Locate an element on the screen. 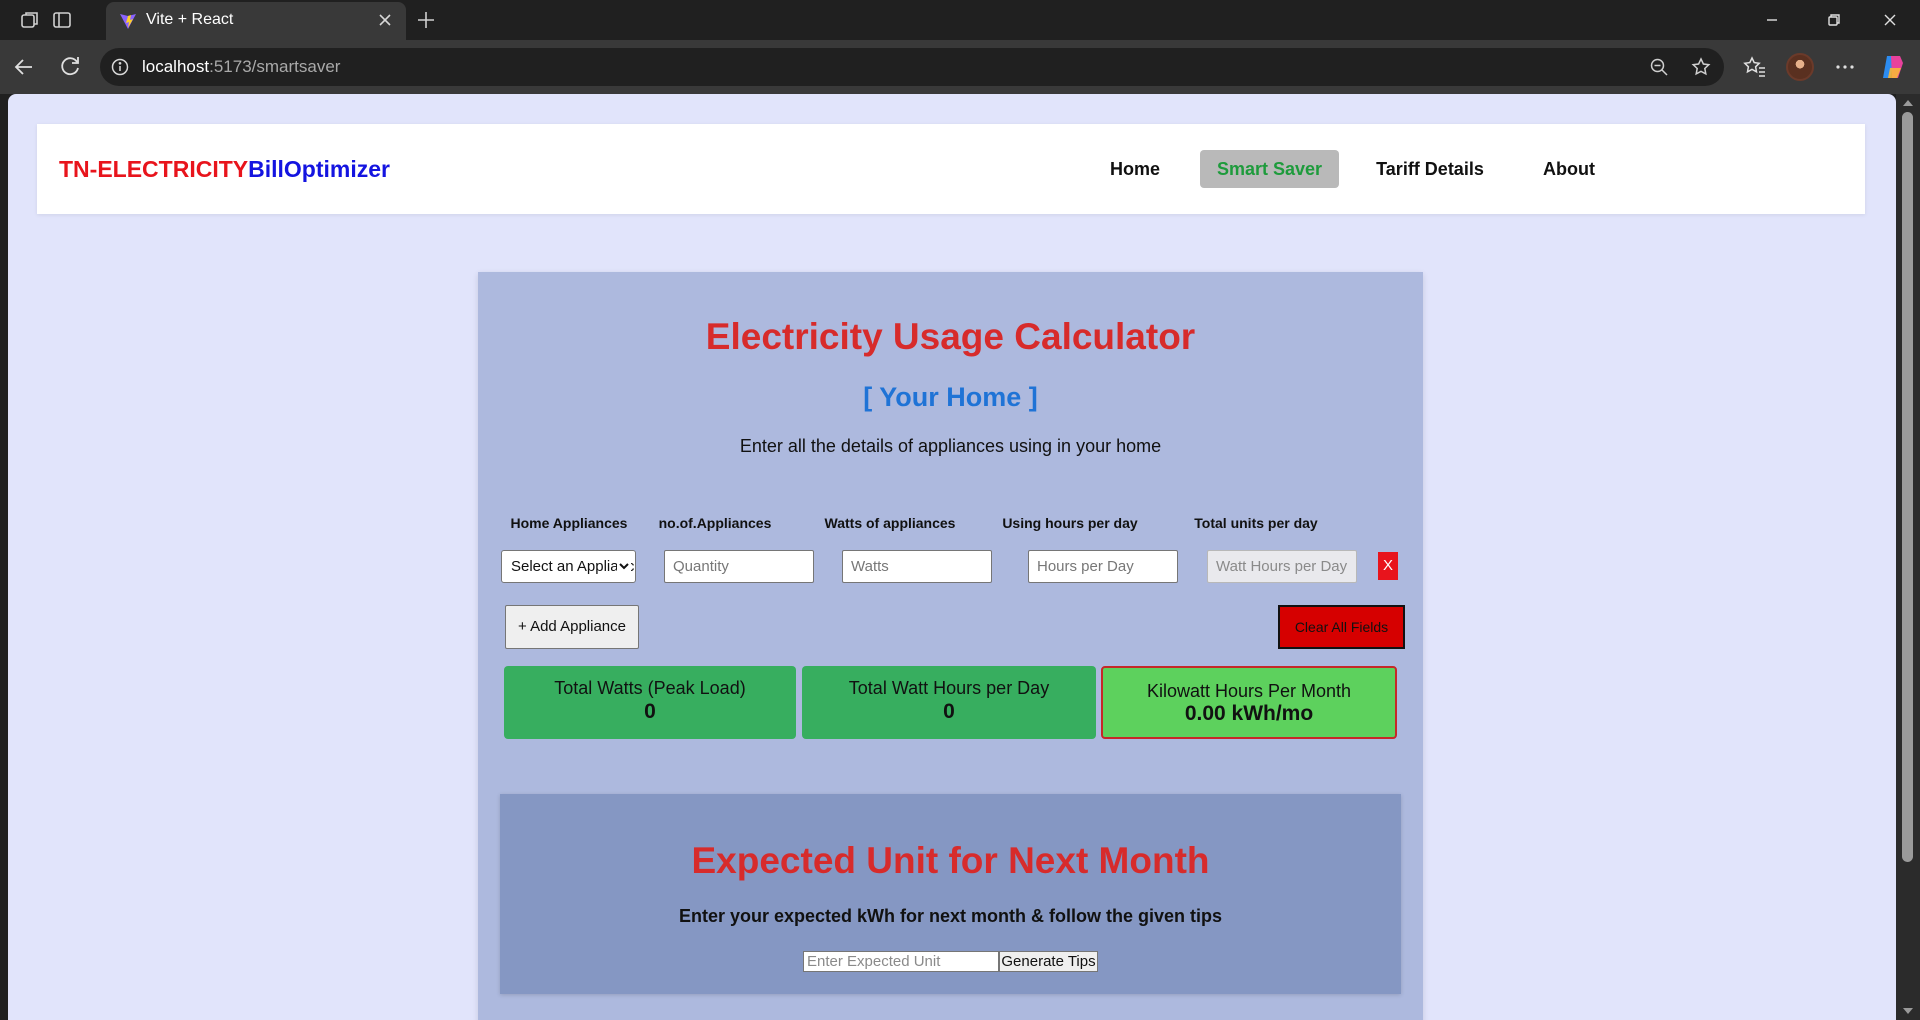 This screenshot has height=1020, width=1920. stat-value: 0.00 kWh/mo is located at coordinates (1249, 713).